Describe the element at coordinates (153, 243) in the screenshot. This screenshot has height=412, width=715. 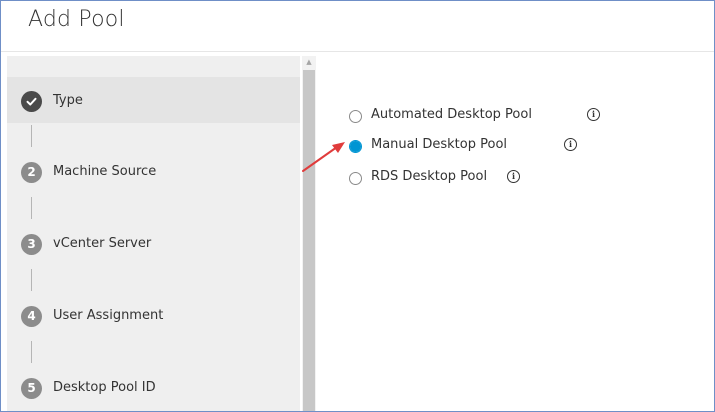
I see `wizard-step-vcenter-server: 3 vCenter Server` at that location.